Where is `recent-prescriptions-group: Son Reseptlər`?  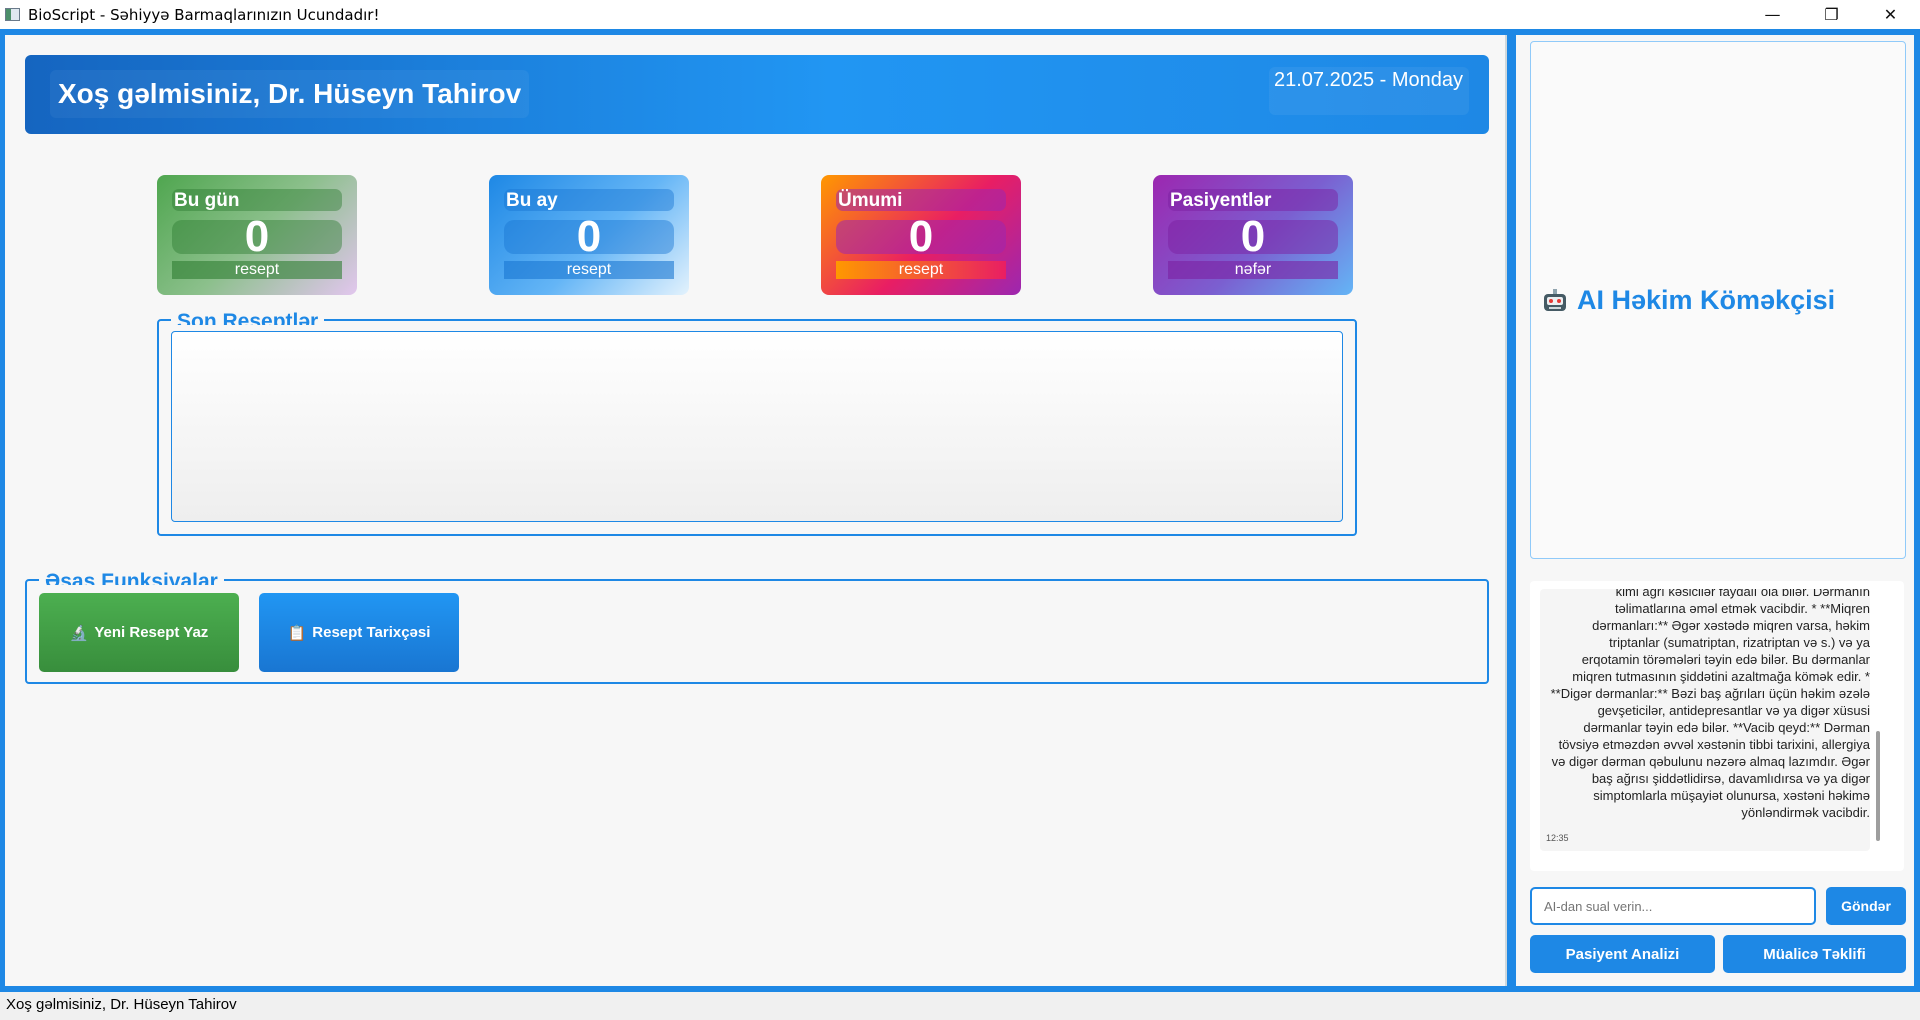 recent-prescriptions-group: Son Reseptlər is located at coordinates (757, 423).